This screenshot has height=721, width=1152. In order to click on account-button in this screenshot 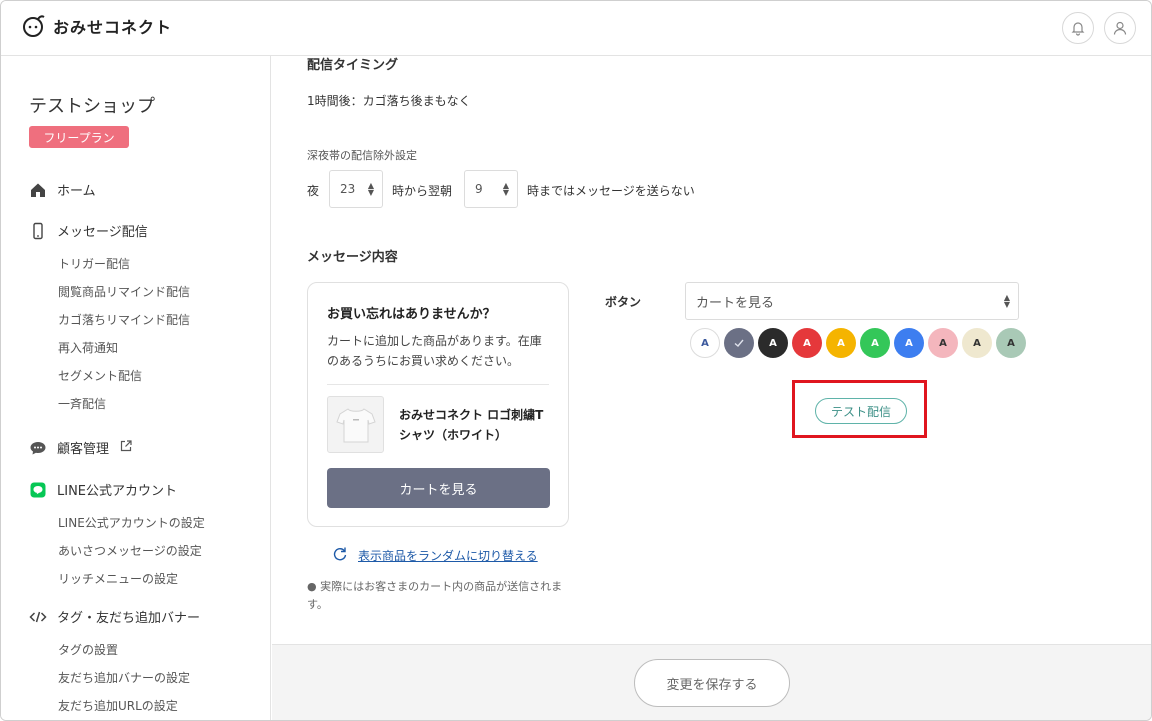, I will do `click(1120, 28)`.